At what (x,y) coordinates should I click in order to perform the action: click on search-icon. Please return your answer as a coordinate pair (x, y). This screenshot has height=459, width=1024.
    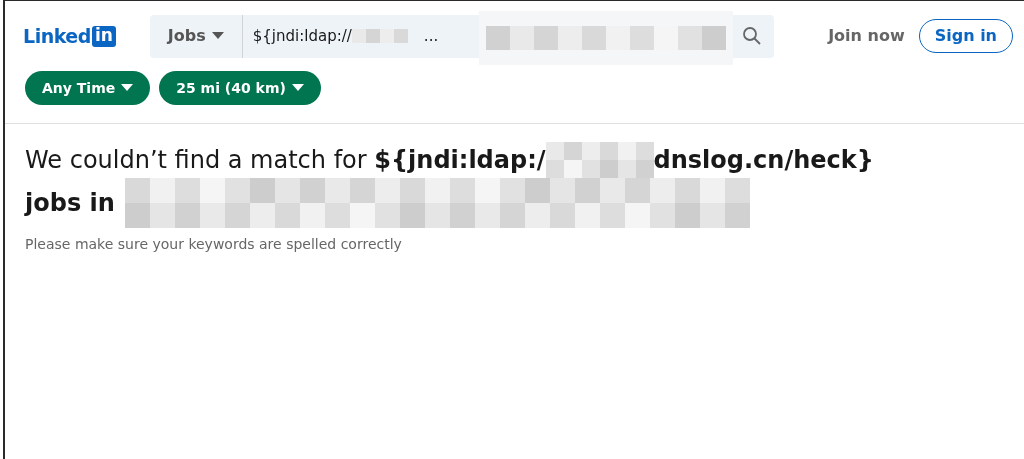
    Looking at the image, I should click on (751, 36).